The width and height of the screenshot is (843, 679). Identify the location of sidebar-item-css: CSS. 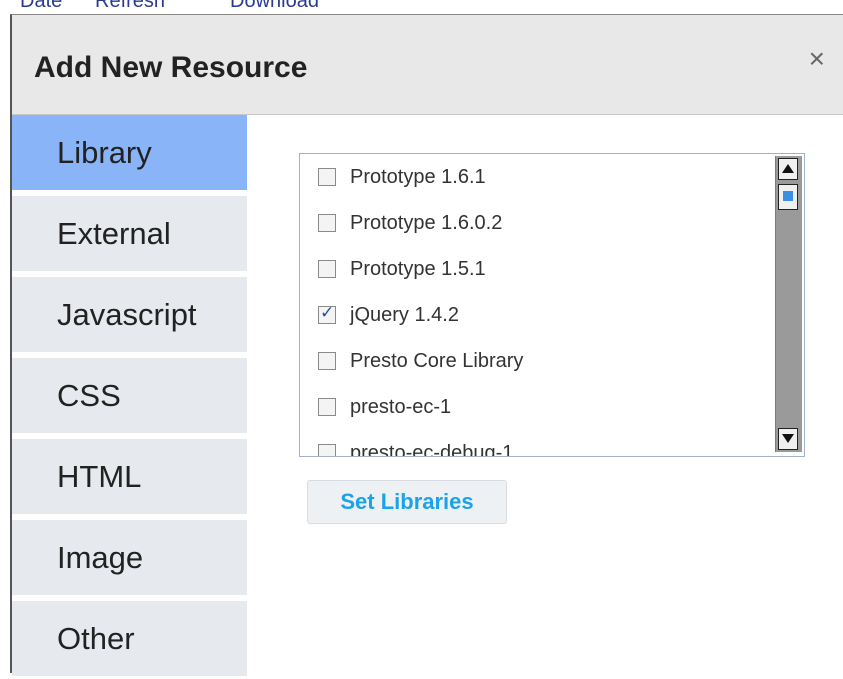
(129, 397).